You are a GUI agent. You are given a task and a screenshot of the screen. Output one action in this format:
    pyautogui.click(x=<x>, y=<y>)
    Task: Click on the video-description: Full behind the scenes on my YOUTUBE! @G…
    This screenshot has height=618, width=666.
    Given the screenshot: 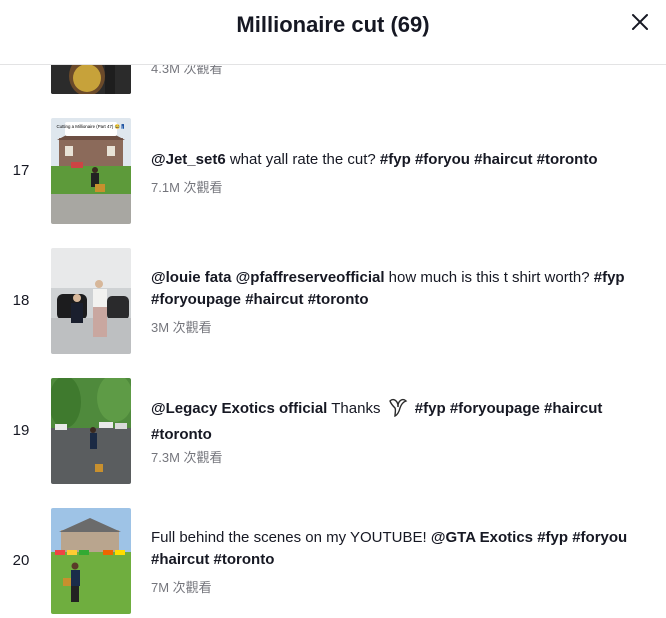 What is the action you would take?
    pyautogui.click(x=401, y=549)
    